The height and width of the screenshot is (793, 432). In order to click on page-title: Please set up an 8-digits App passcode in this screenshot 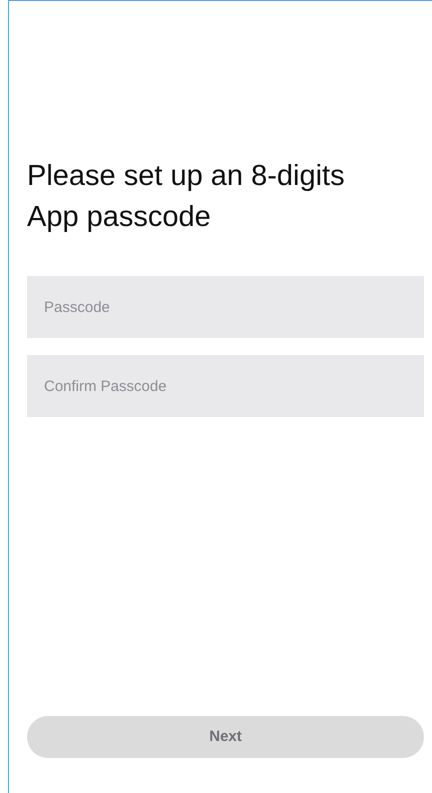, I will do `click(186, 197)`.